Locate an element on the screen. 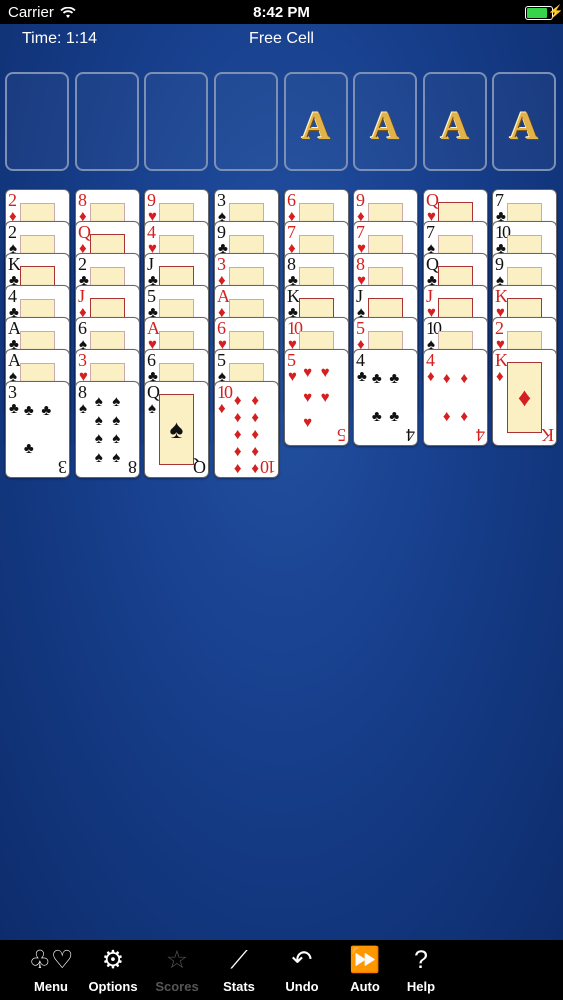 This screenshot has width=563, height=1000. foundation-4: A is located at coordinates (524, 121).